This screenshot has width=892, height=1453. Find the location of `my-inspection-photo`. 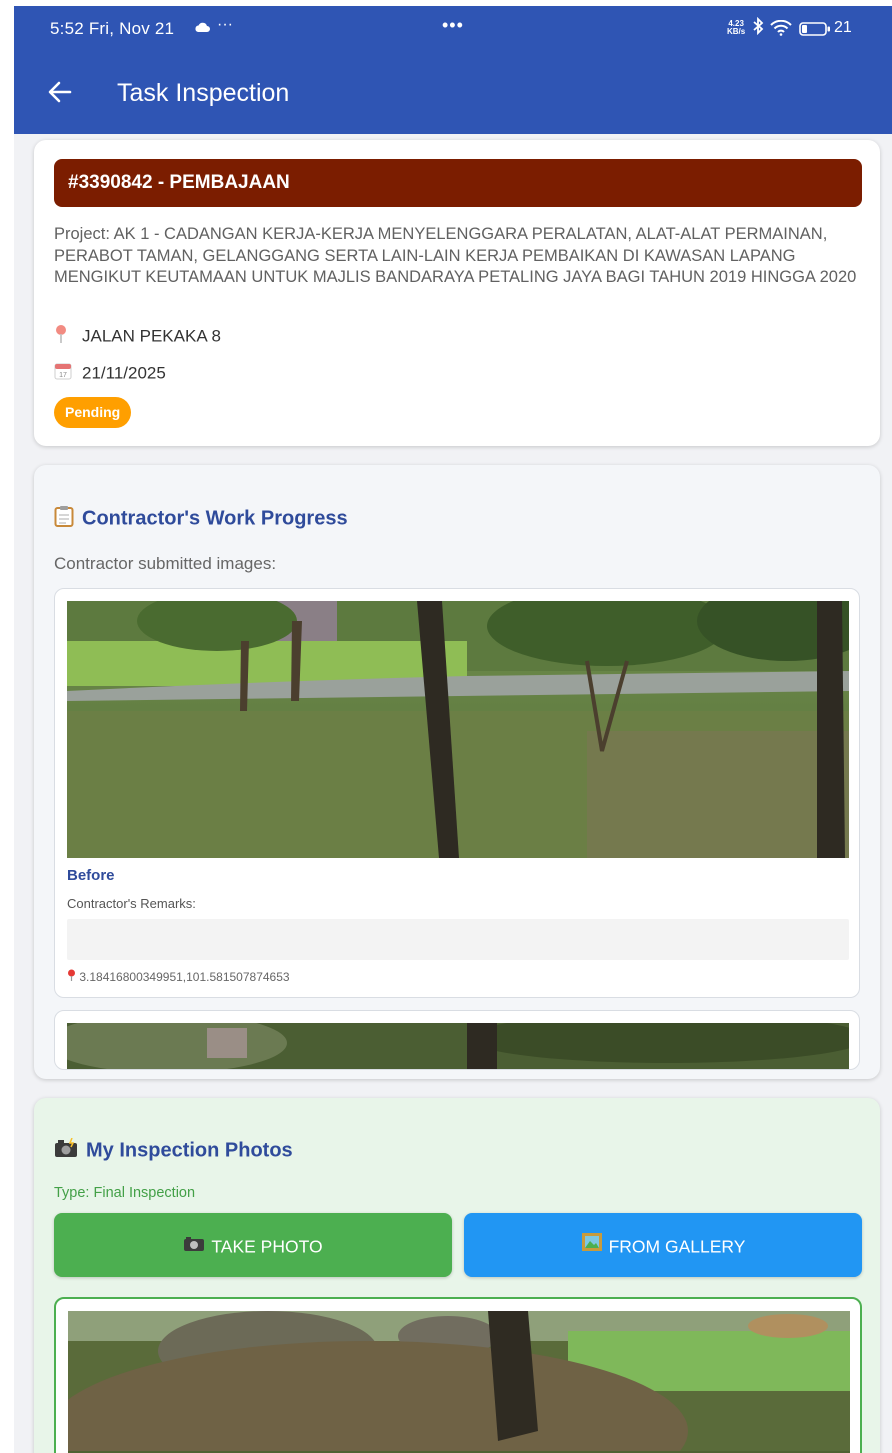

my-inspection-photo is located at coordinates (459, 1382).